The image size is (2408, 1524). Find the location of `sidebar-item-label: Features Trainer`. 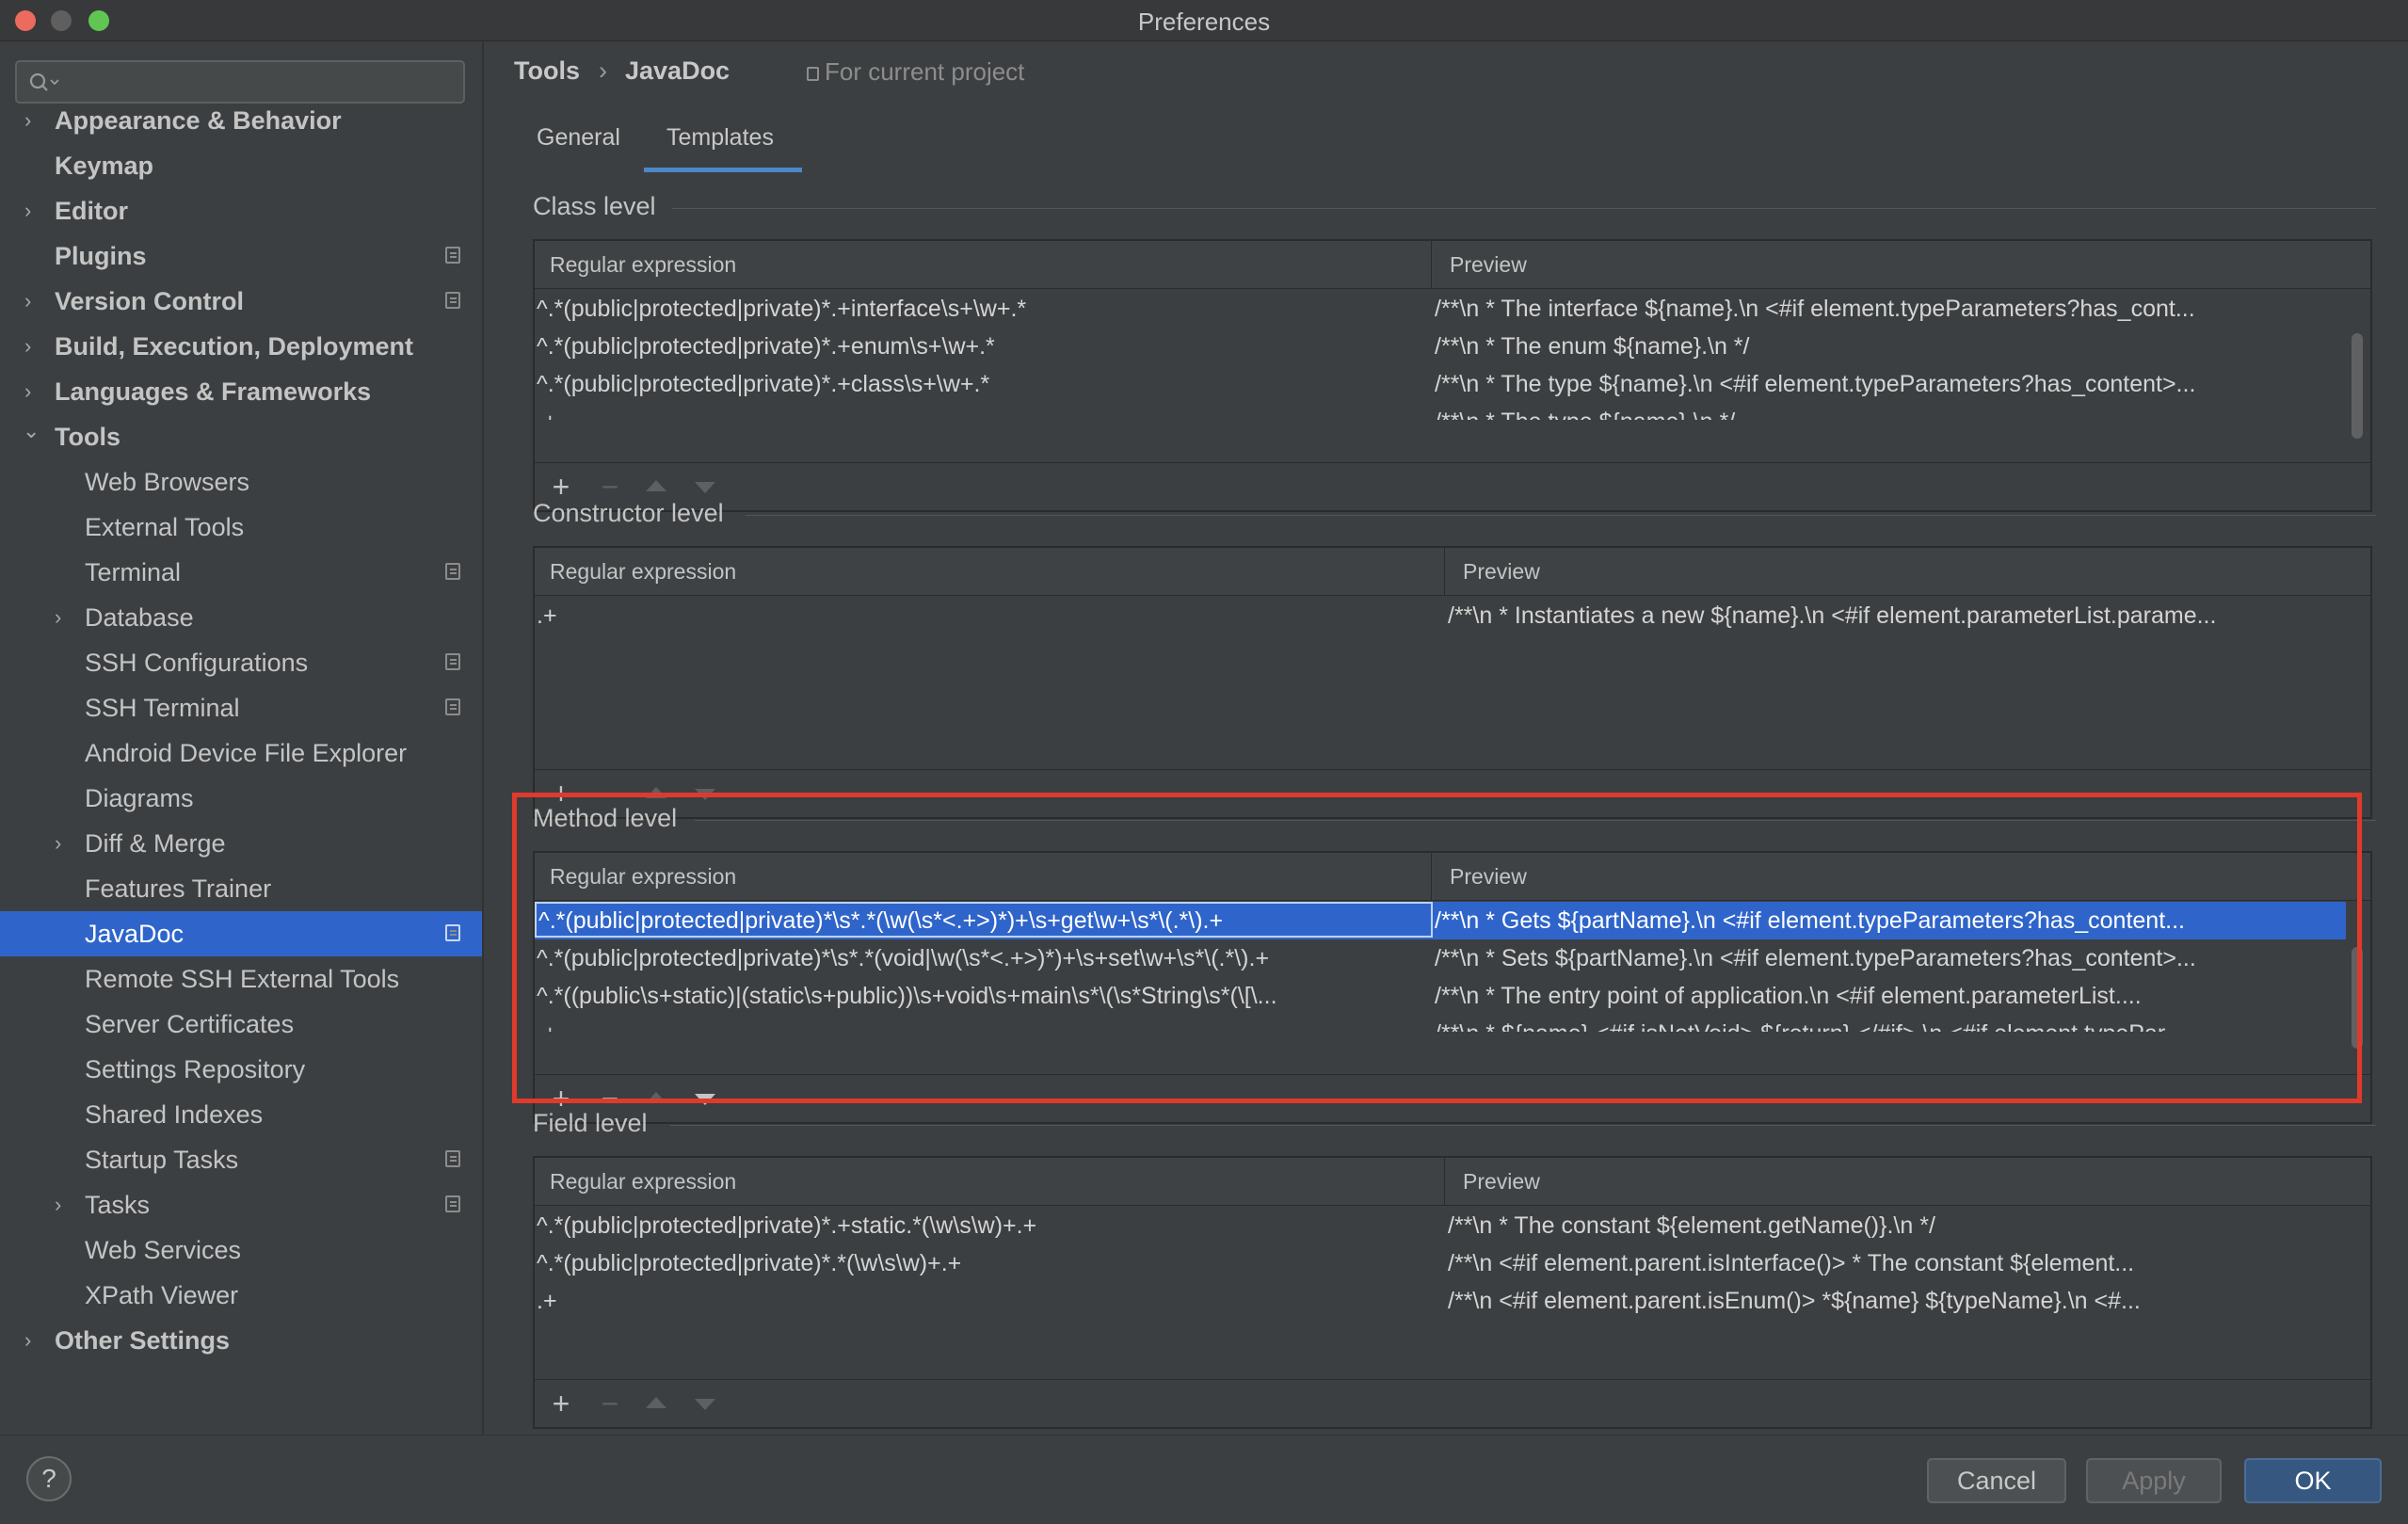

sidebar-item-label: Features Trainer is located at coordinates (178, 888).